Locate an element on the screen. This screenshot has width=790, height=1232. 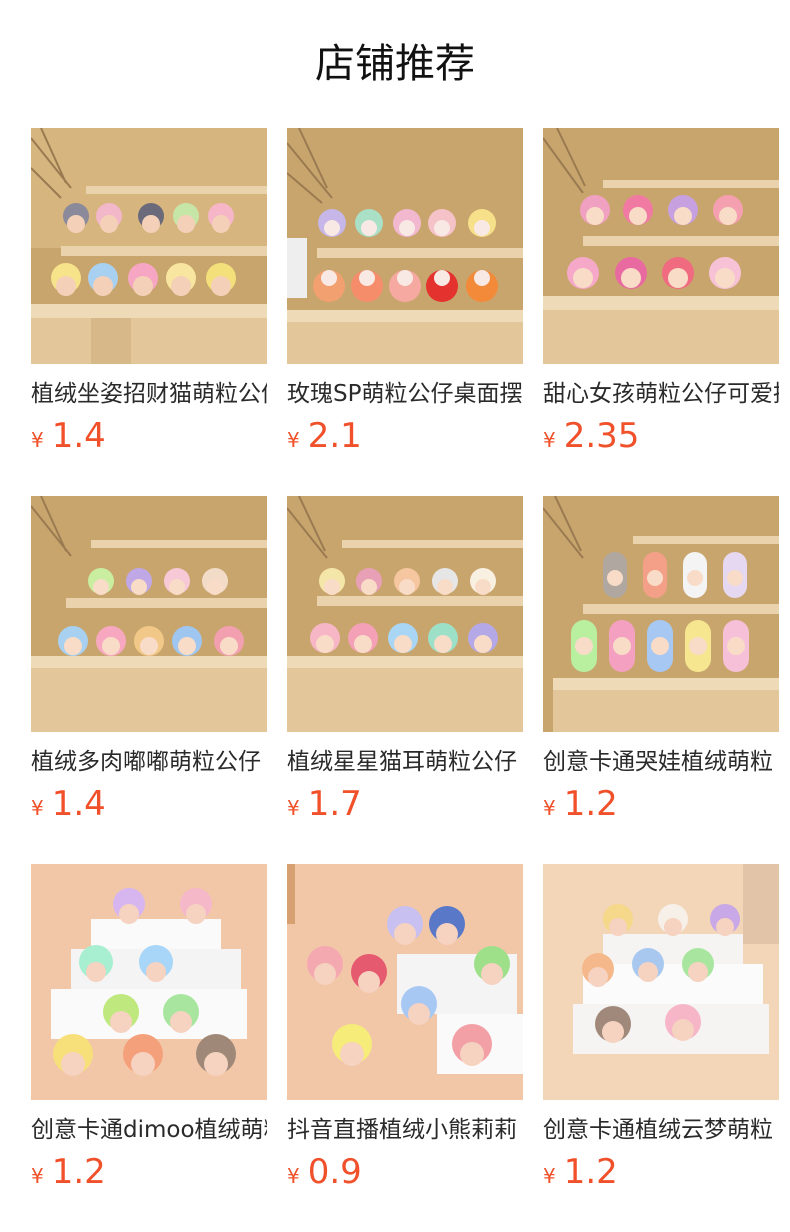
product-name: 创意卡通哭娃植绒萌粒 is located at coordinates (661, 762).